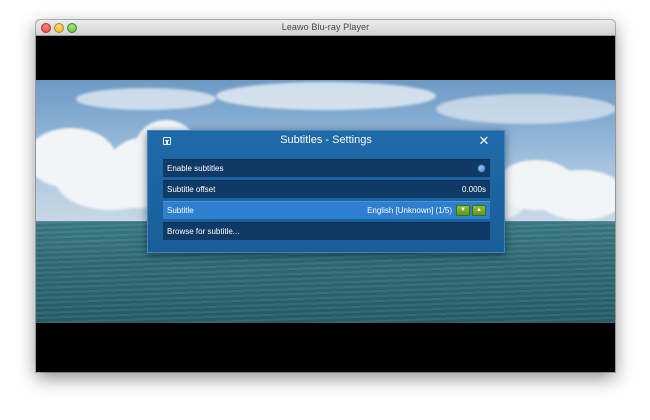 This screenshot has width=650, height=420. What do you see at coordinates (484, 141) in the screenshot?
I see `close-icon: ✕` at bounding box center [484, 141].